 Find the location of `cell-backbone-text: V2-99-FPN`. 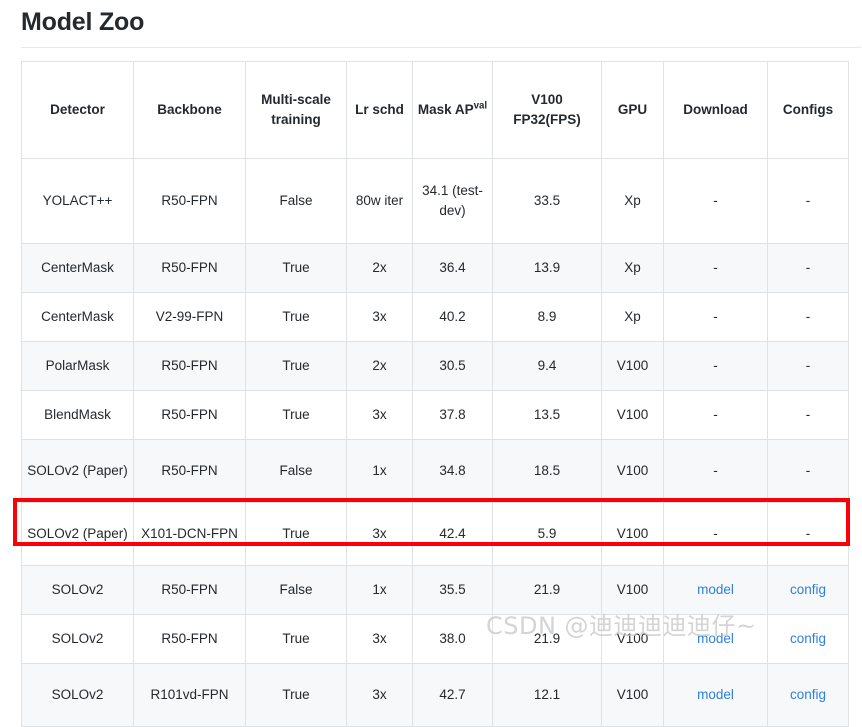

cell-backbone-text: V2-99-FPN is located at coordinates (189, 316).